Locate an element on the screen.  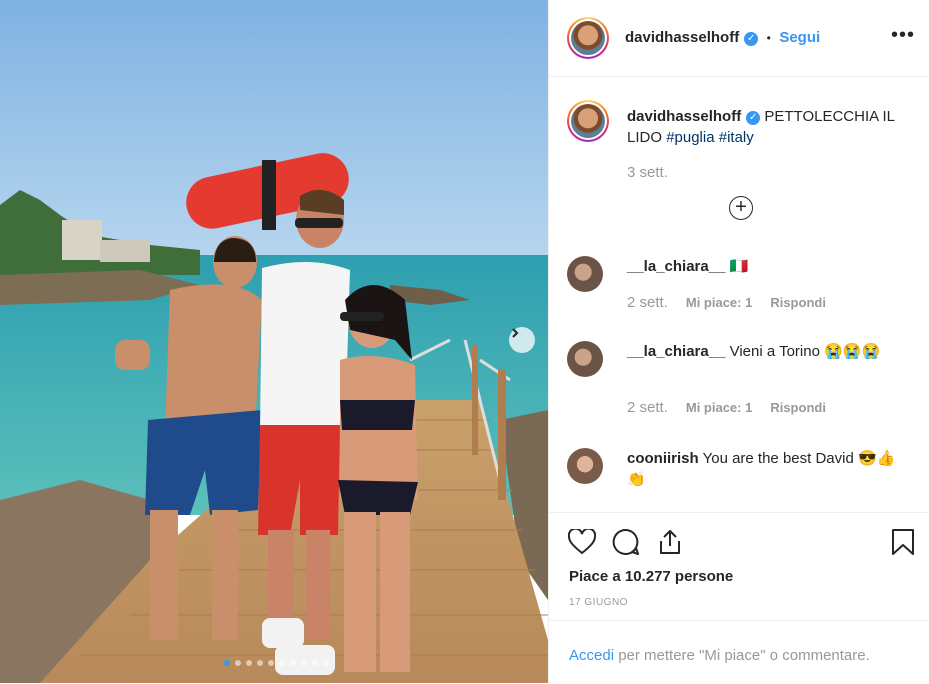
comment-text: Vieni a Torino 😭😭😭 is located at coordinates (805, 351).